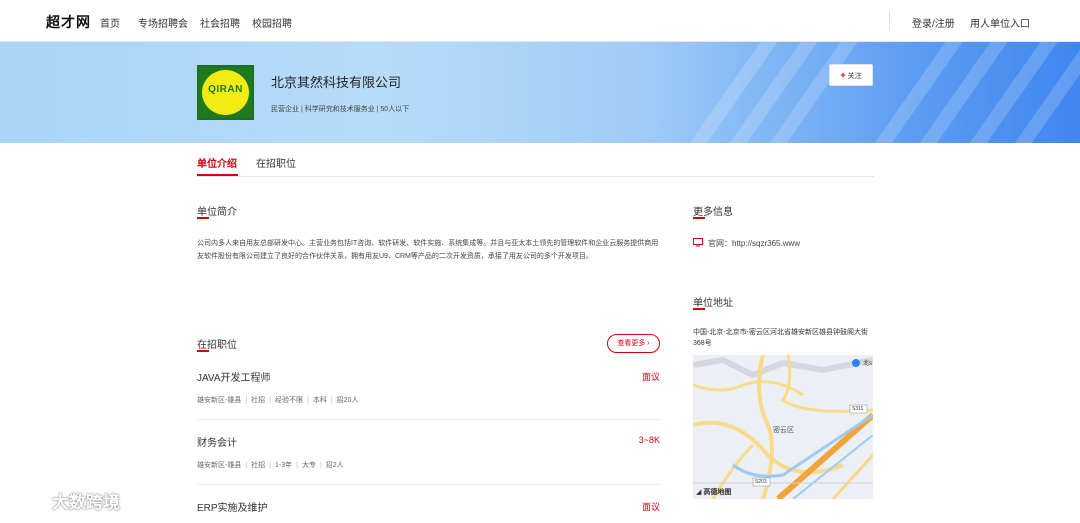  Describe the element at coordinates (540, 21) in the screenshot. I see `top-nav: 超才网 首页 专场招聘会 社会招聘 校园招聘 登录/注册 用人单位入口` at that location.